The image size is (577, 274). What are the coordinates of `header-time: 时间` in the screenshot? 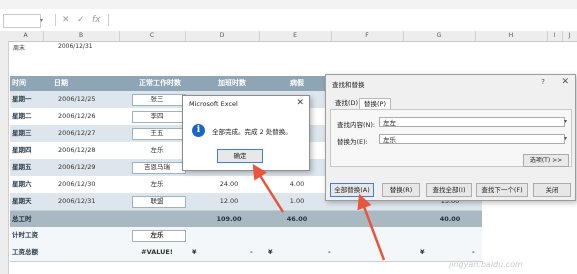 It's located at (19, 83).